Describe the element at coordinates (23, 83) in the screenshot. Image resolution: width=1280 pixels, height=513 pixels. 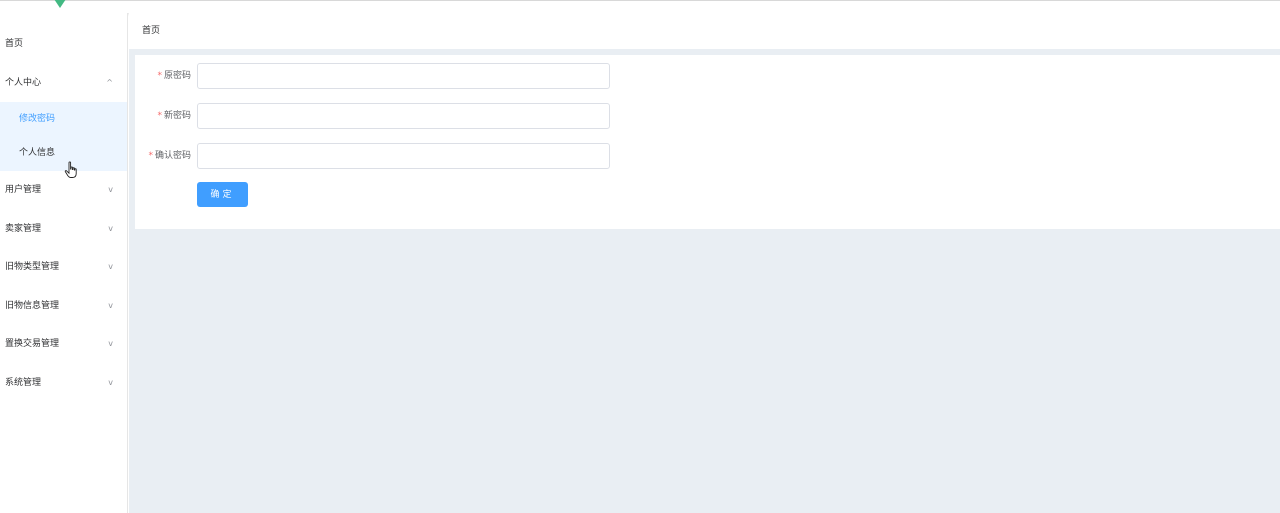
I see `sidebar-item-label: 个人中心` at that location.